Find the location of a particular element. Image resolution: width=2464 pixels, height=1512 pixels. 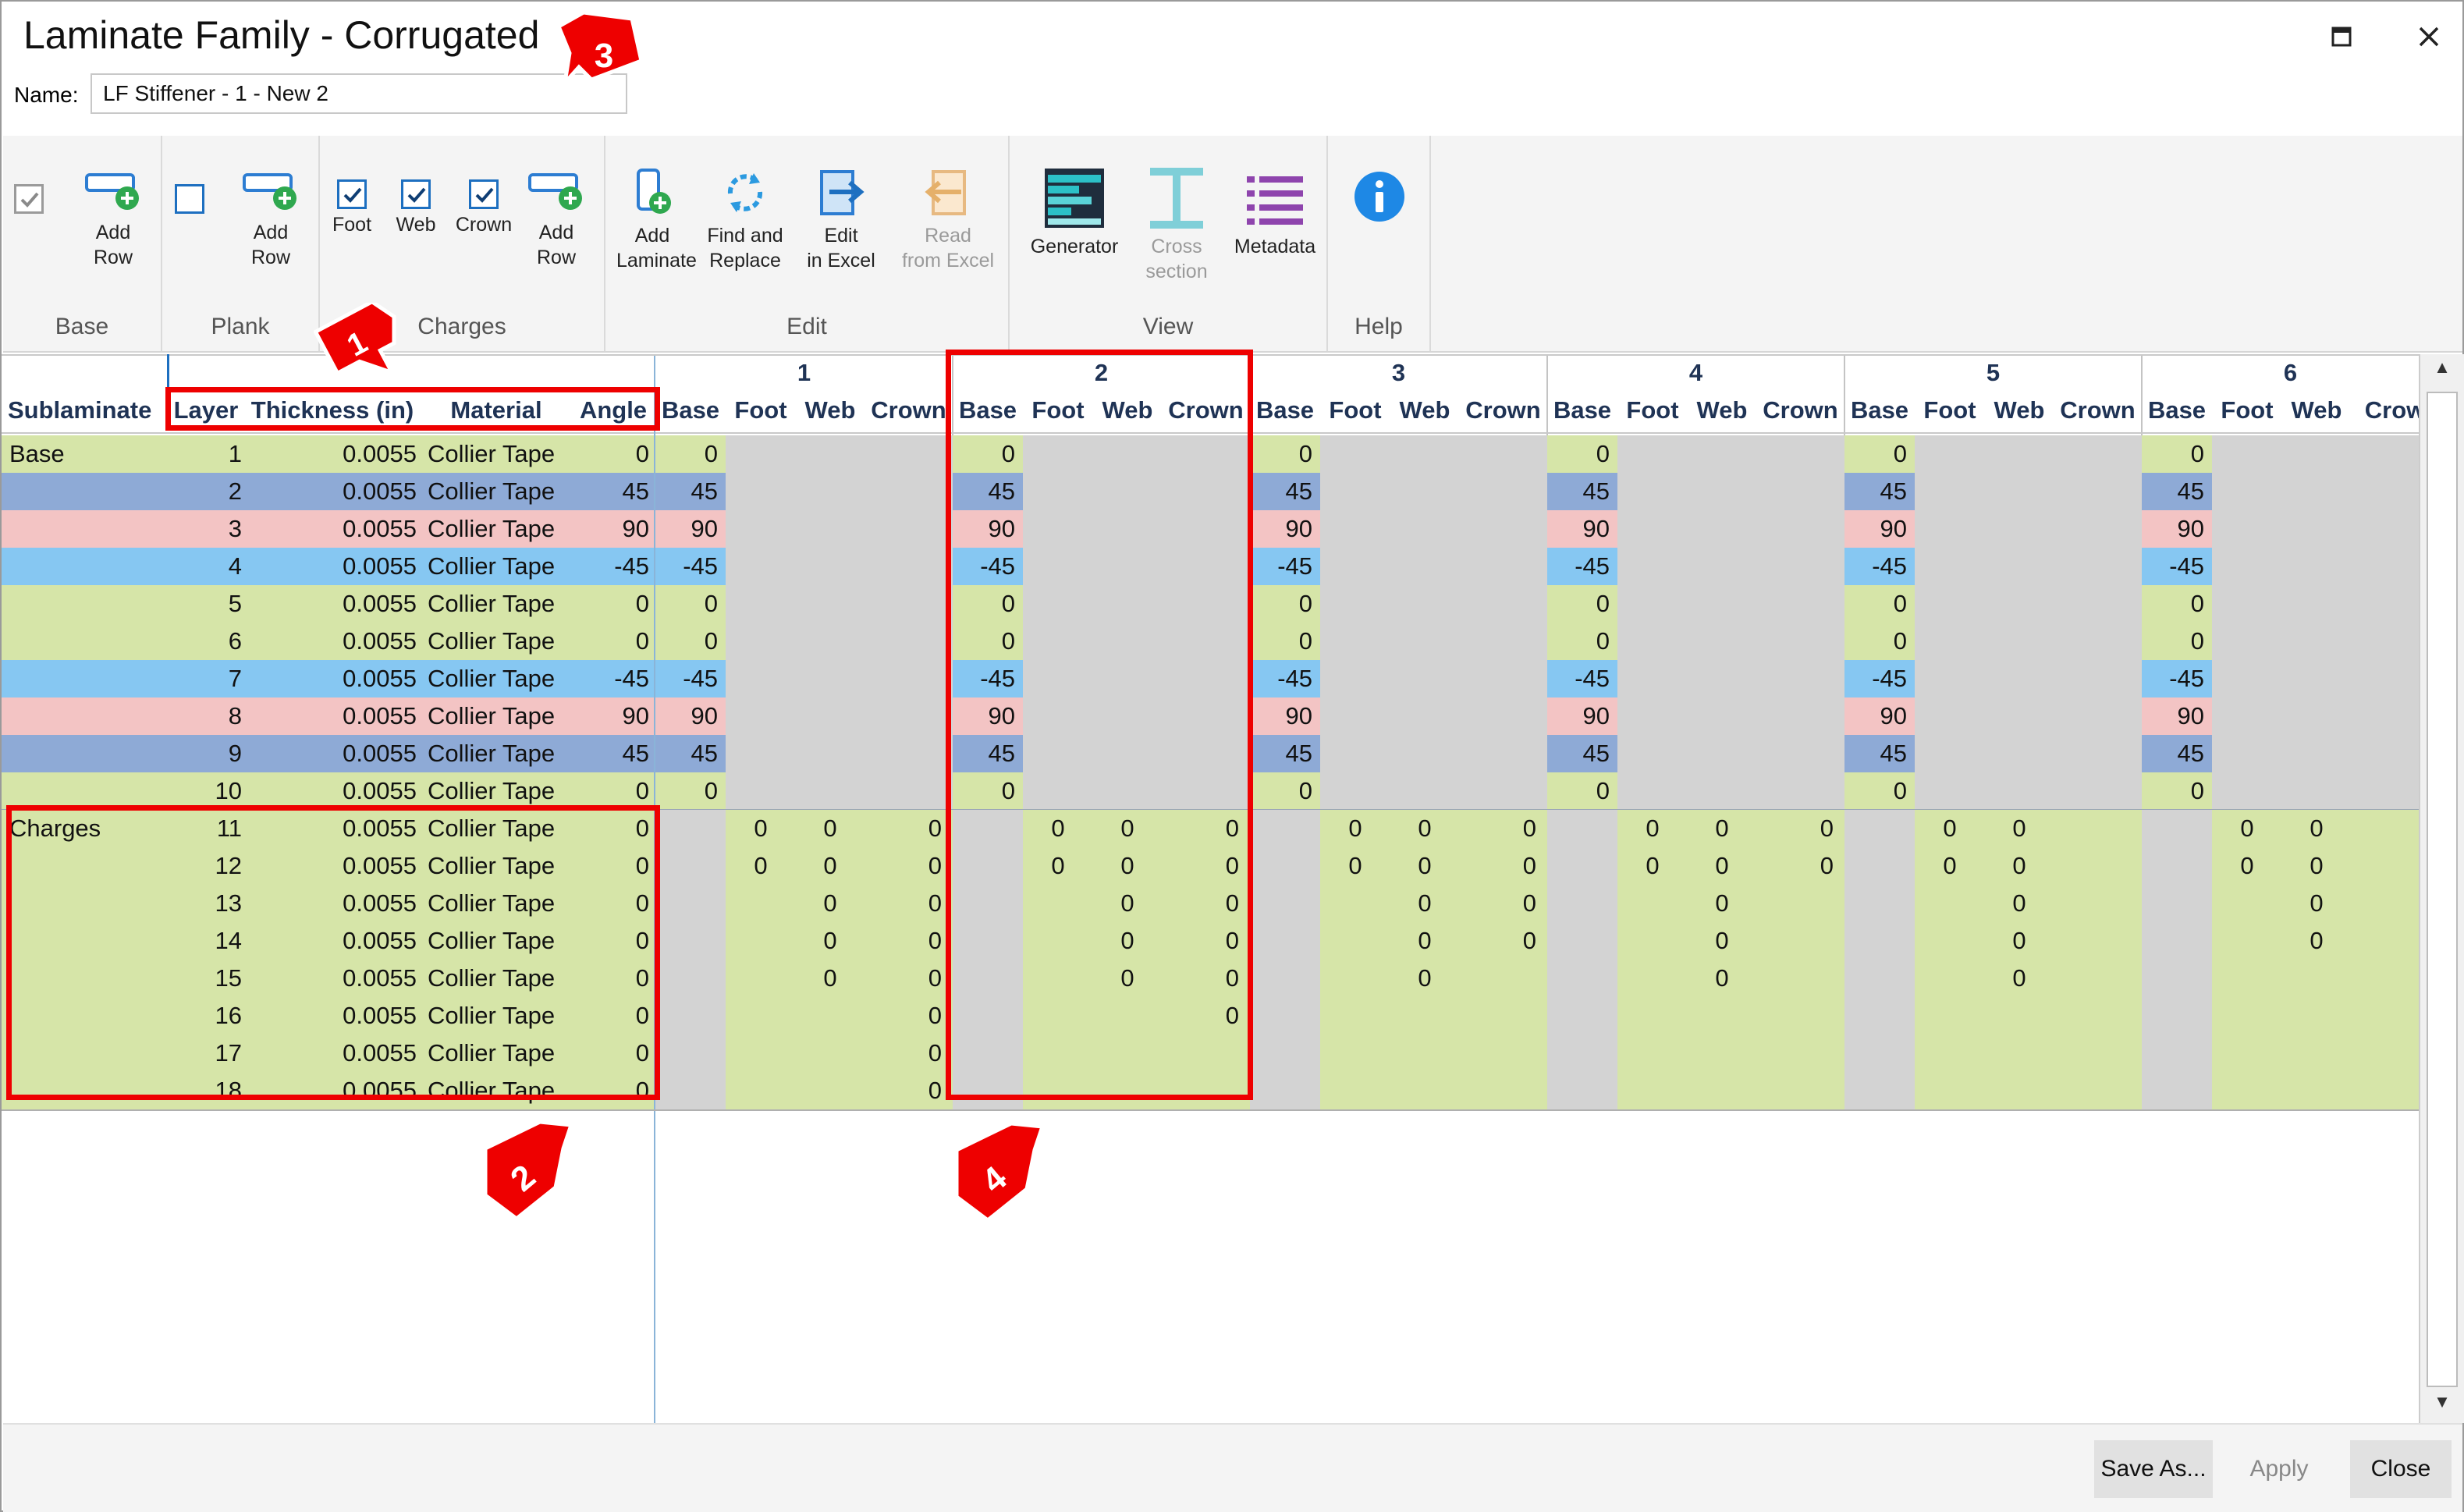

plank-add-row-label-2: Row is located at coordinates (270, 257).